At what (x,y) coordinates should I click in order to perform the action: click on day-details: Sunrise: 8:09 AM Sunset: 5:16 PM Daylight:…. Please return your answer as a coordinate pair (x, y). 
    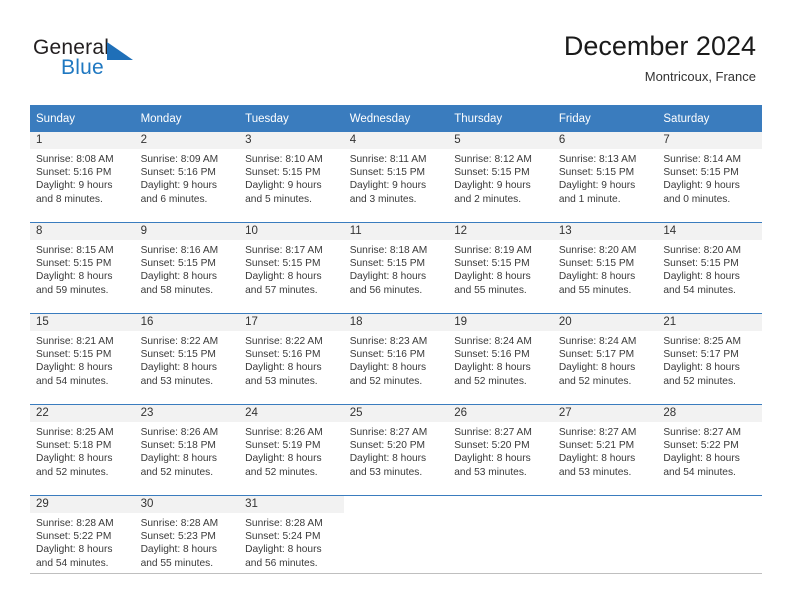
    Looking at the image, I should click on (187, 177).